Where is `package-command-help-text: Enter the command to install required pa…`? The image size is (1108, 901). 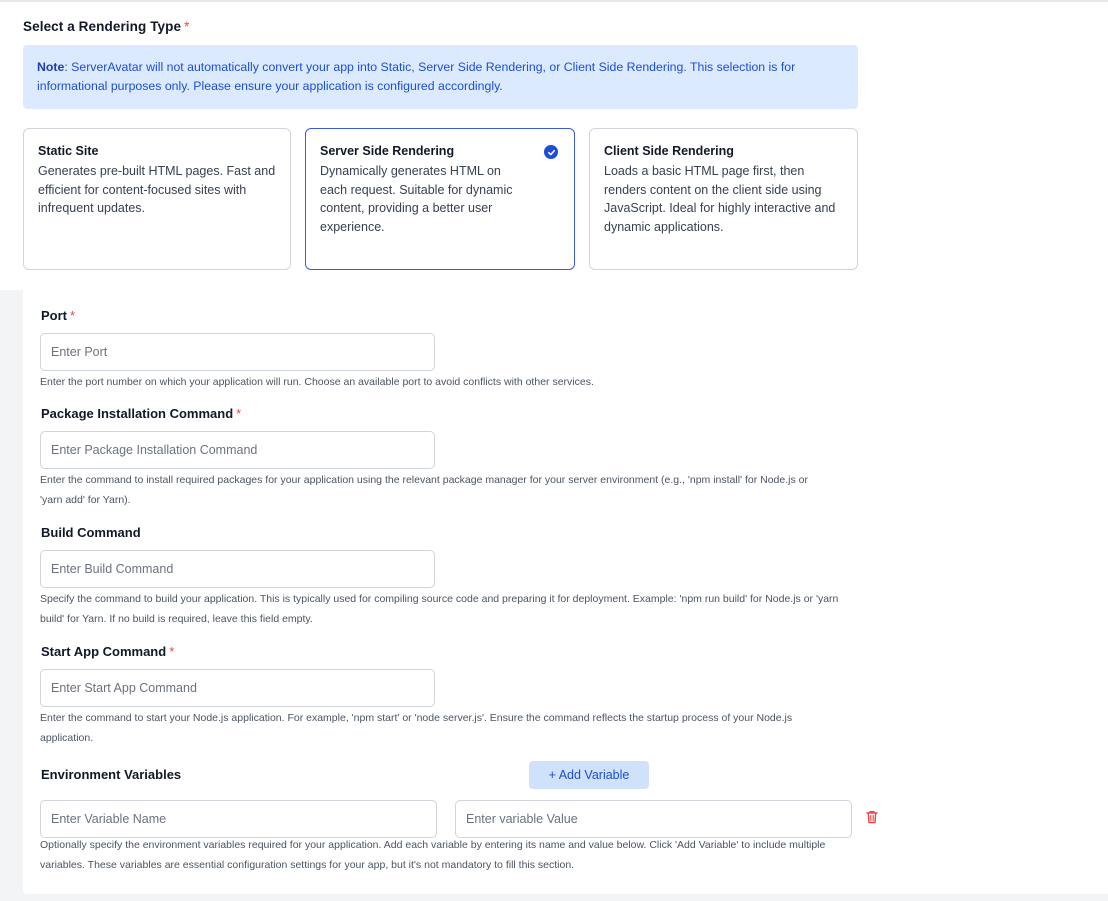
package-command-help-text: Enter the command to install required pa… is located at coordinates (424, 490).